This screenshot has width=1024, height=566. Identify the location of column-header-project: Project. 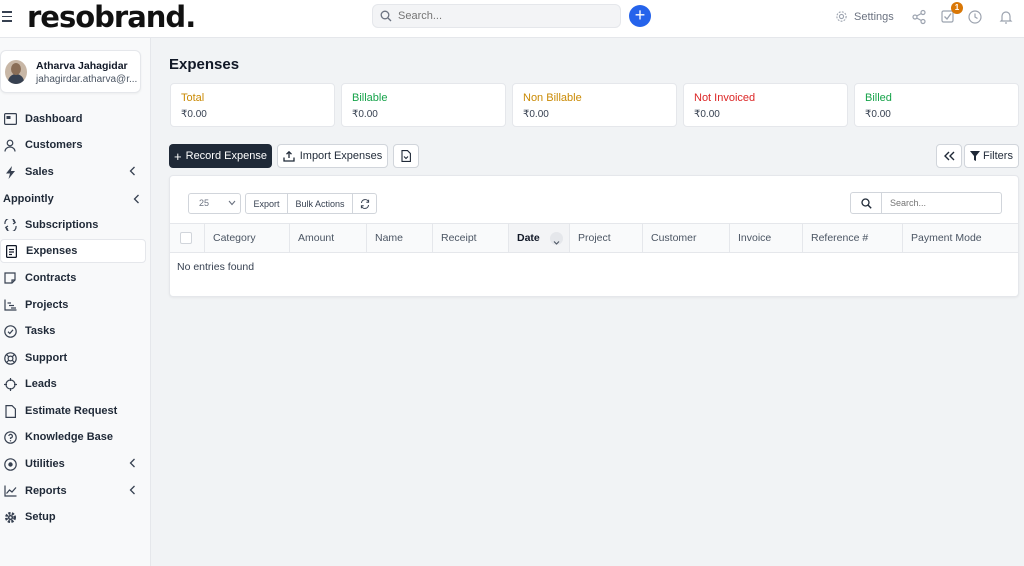
(606, 238).